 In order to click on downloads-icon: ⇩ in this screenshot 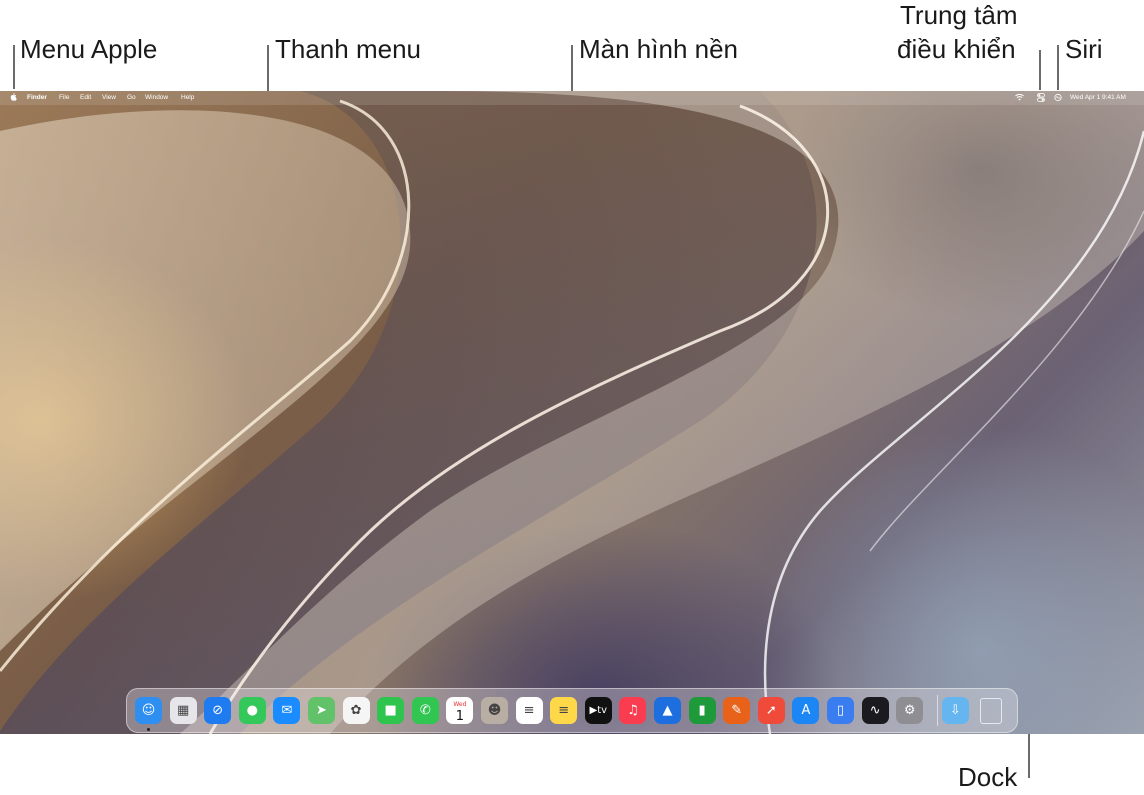, I will do `click(955, 710)`.